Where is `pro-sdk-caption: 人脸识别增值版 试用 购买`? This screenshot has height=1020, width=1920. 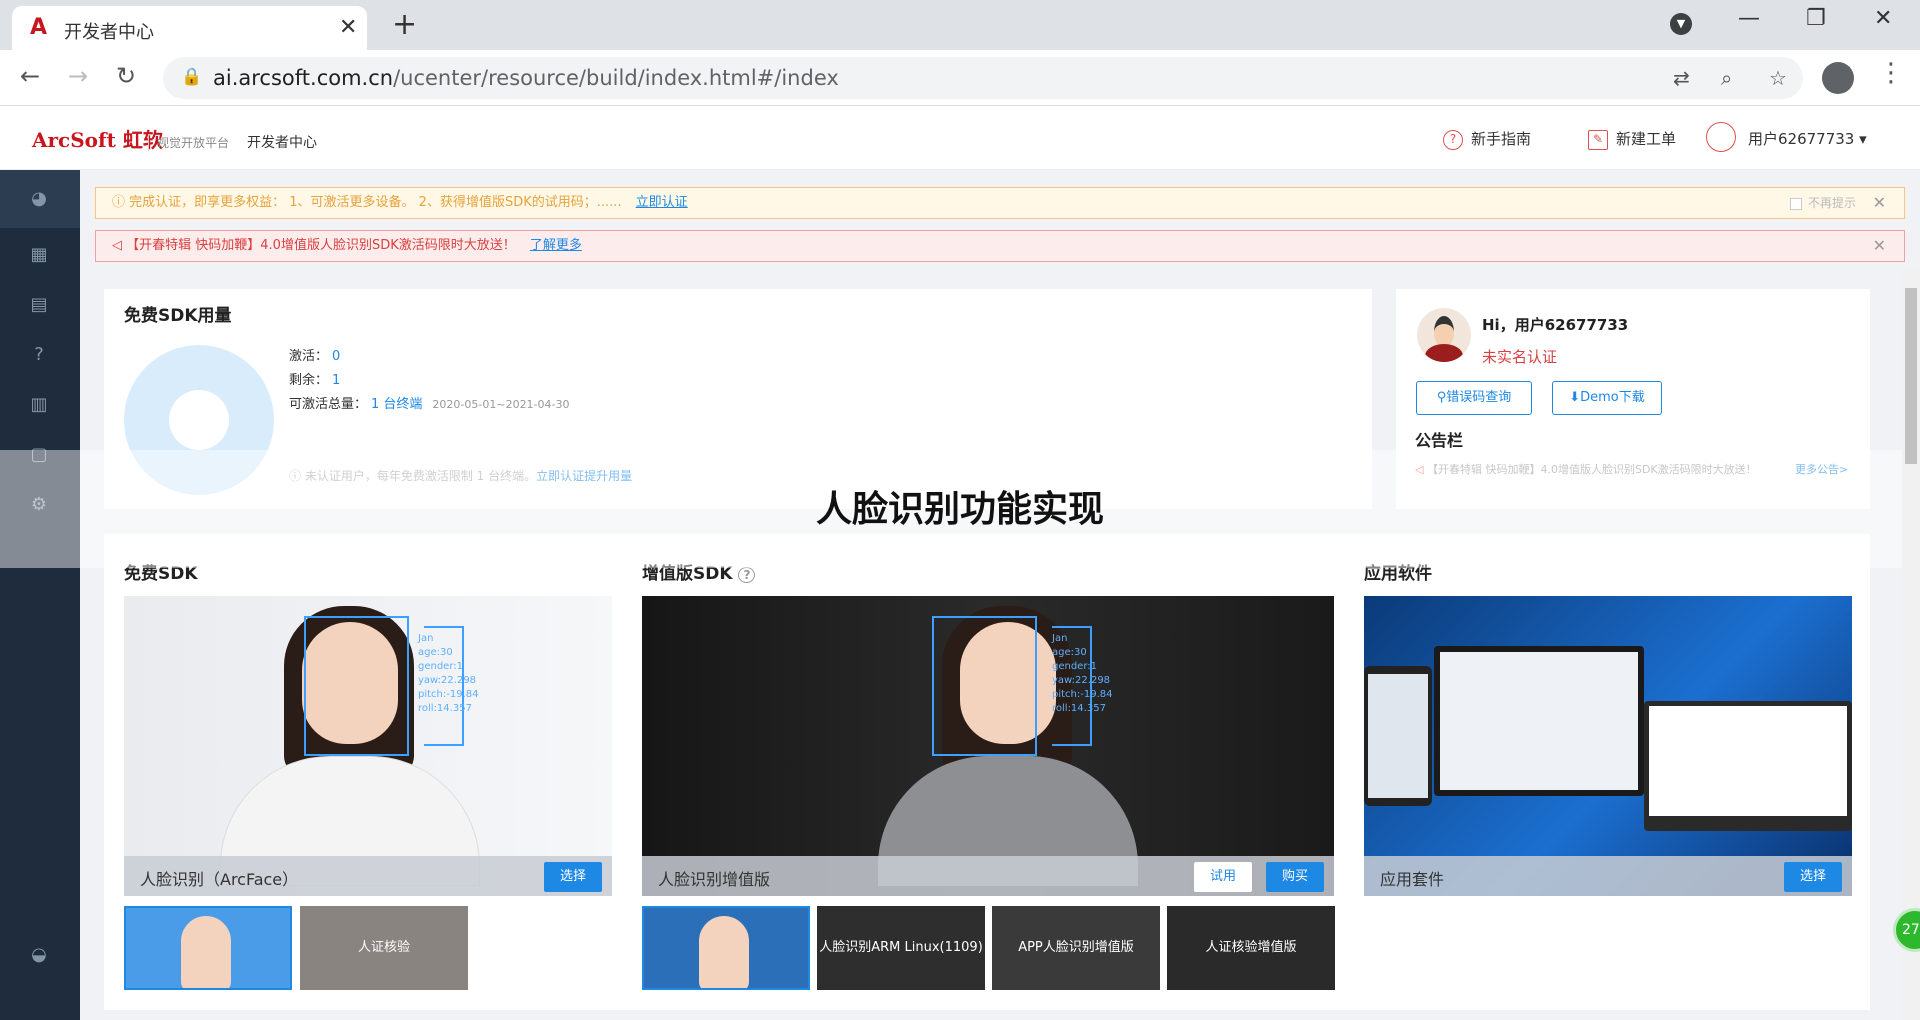 pro-sdk-caption: 人脸识别增值版 试用 购买 is located at coordinates (988, 876).